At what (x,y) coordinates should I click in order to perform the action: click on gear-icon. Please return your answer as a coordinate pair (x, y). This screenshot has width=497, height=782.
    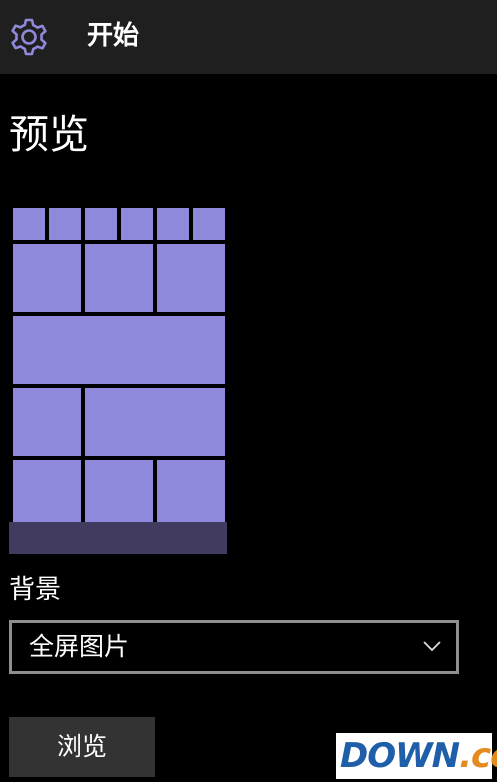
    Looking at the image, I should click on (29, 37).